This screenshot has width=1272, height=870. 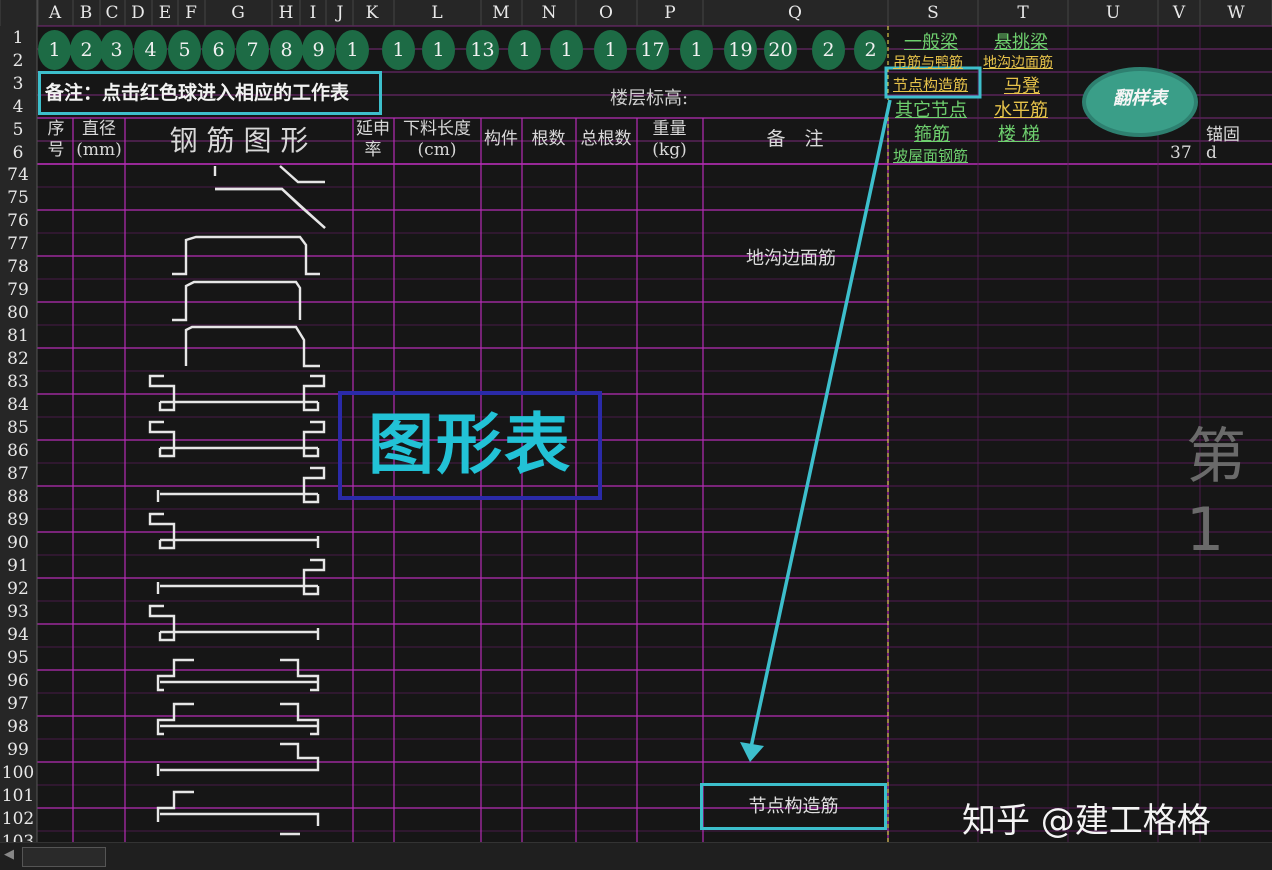 What do you see at coordinates (438, 50) in the screenshot?
I see `sheet-ball-12: 1` at bounding box center [438, 50].